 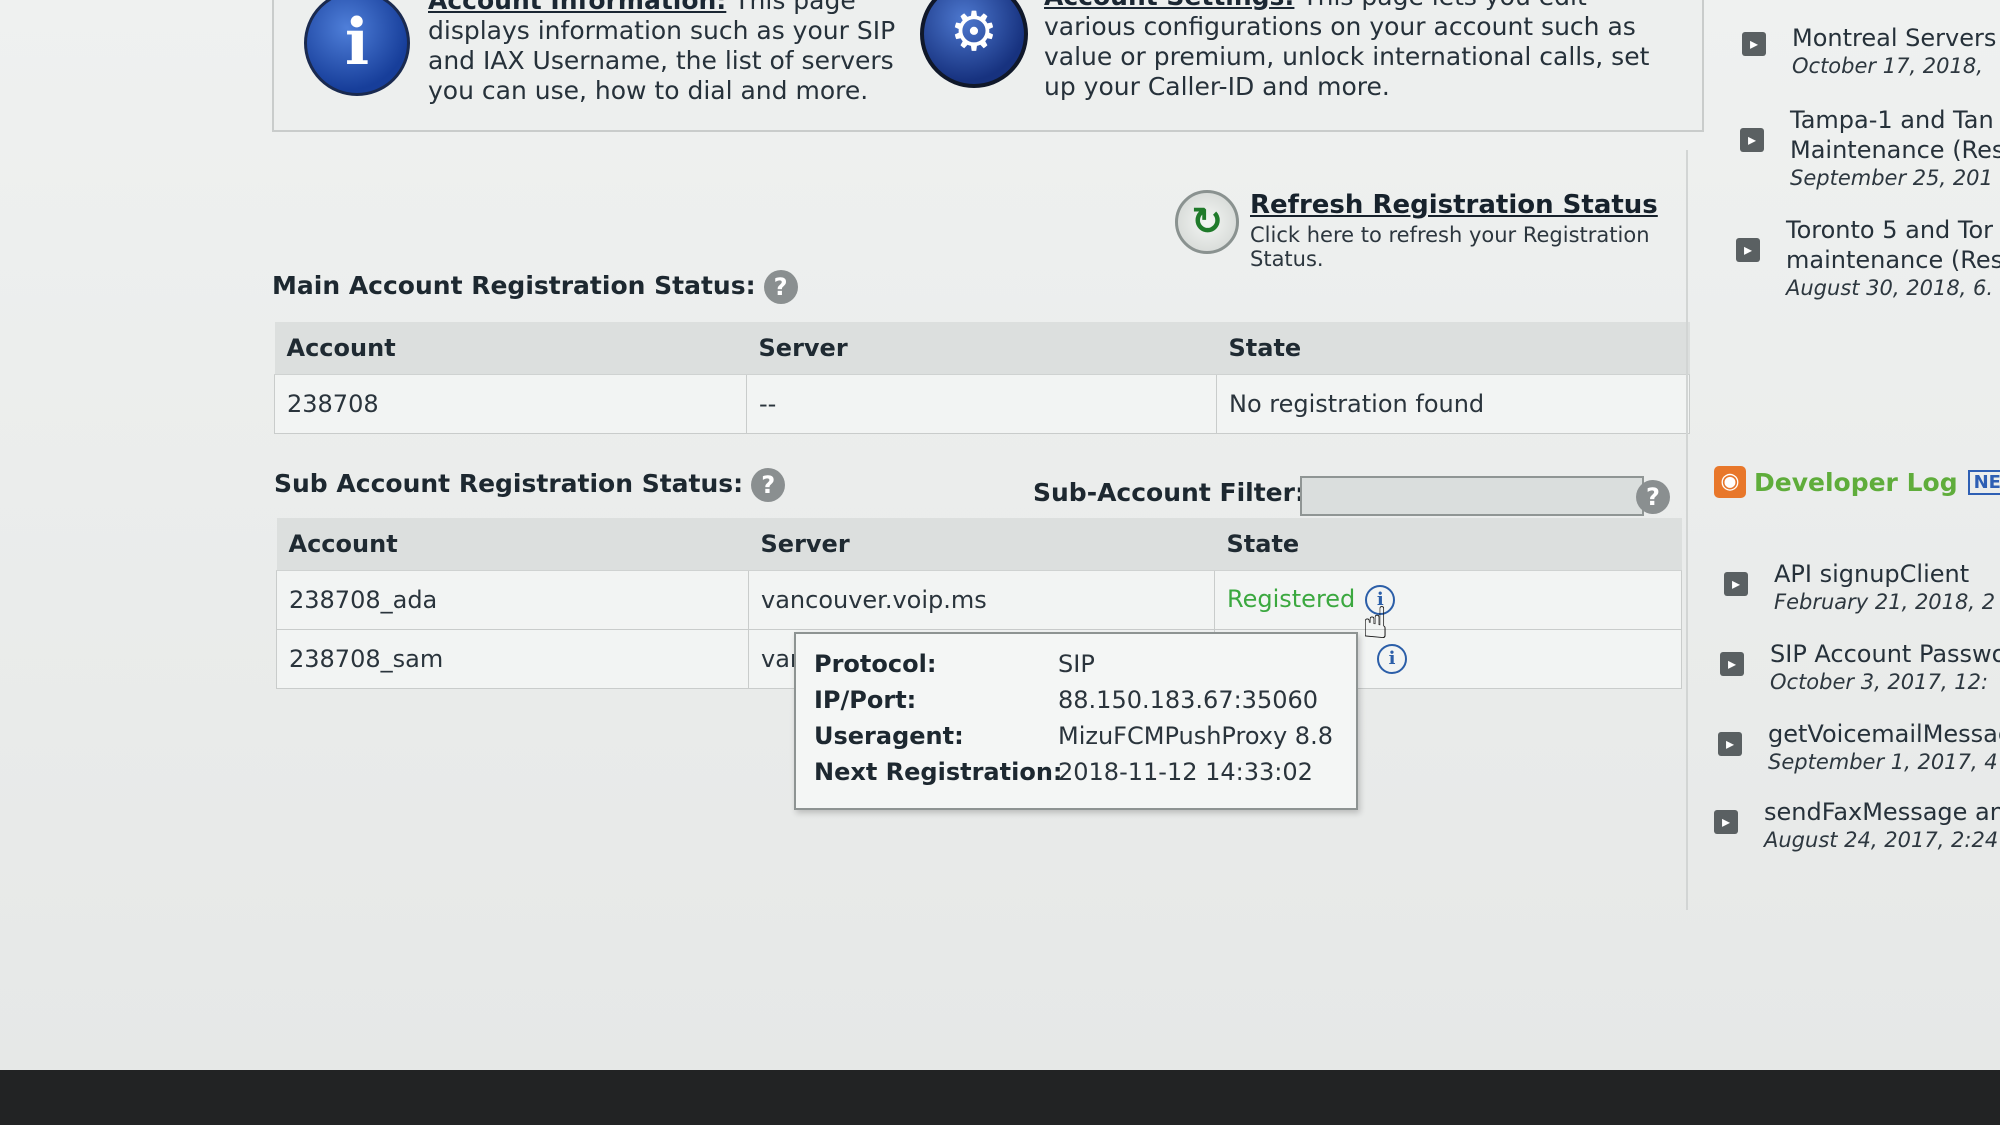 What do you see at coordinates (1885, 602) in the screenshot?
I see `devlog-date: February 21, 2018, 2` at bounding box center [1885, 602].